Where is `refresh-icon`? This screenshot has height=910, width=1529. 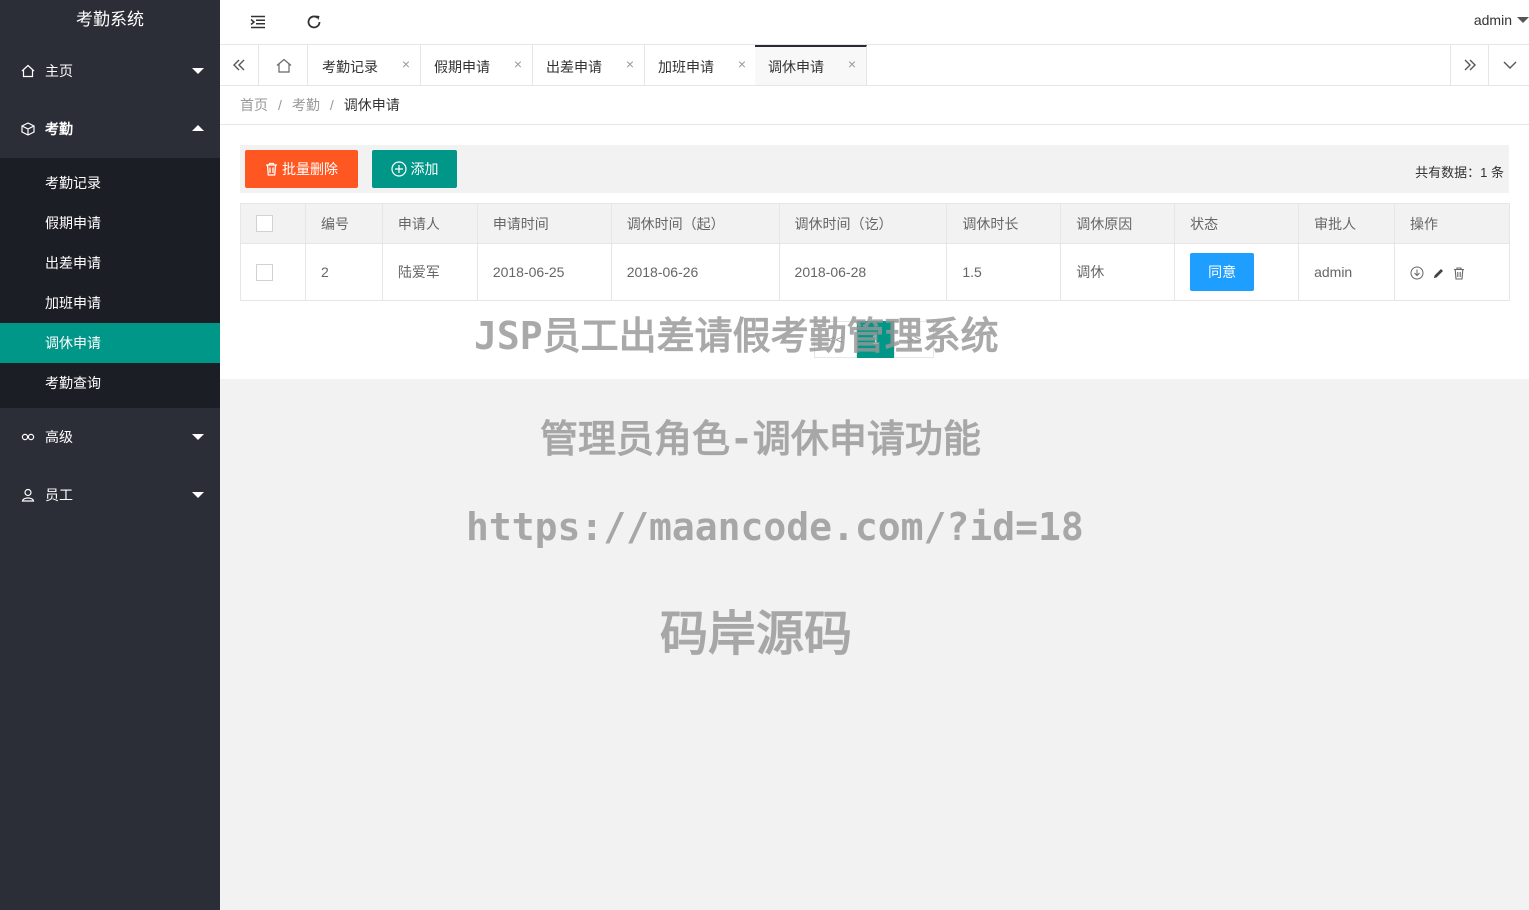
refresh-icon is located at coordinates (314, 22).